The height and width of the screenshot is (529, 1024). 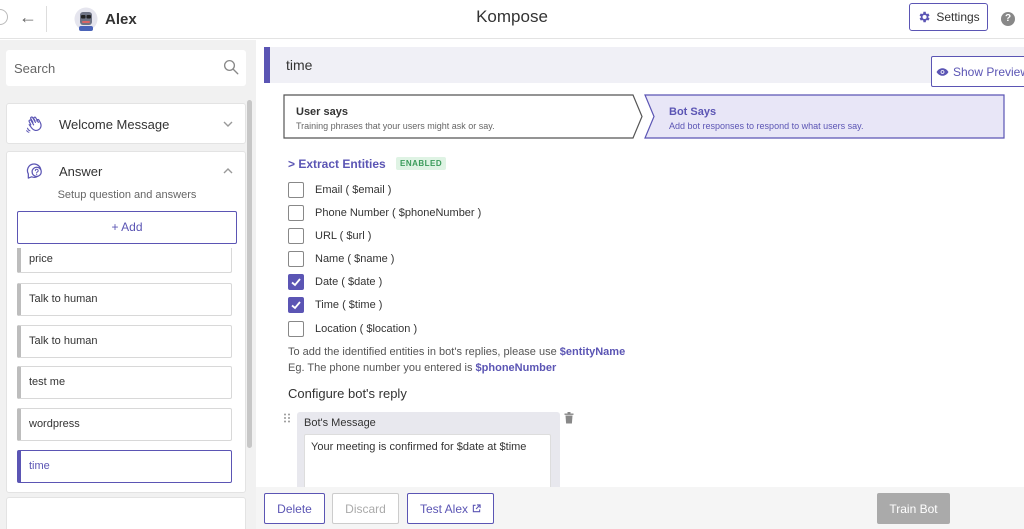 I want to click on entity-example-text: Eg. The phone number you entered is, so click(x=382, y=368).